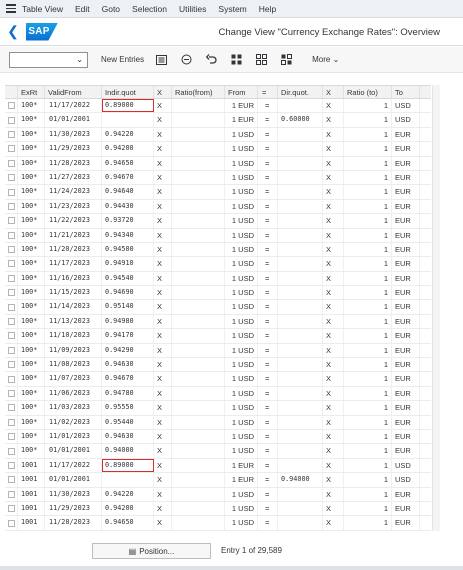 The height and width of the screenshot is (570, 463). What do you see at coordinates (218, 466) in the screenshot?
I see `table-row: 1001 11/17/2022 0.89000 X 1 EUR = X 1 USD` at bounding box center [218, 466].